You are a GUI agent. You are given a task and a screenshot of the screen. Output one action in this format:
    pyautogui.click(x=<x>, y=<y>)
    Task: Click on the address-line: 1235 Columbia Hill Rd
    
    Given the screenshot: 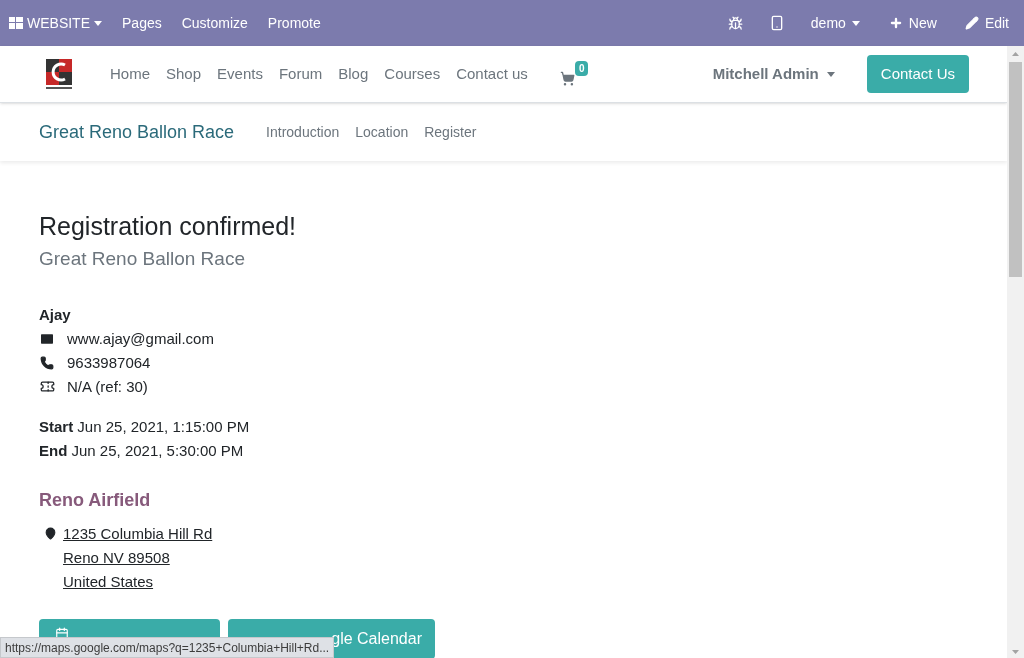 What is the action you would take?
    pyautogui.click(x=138, y=533)
    